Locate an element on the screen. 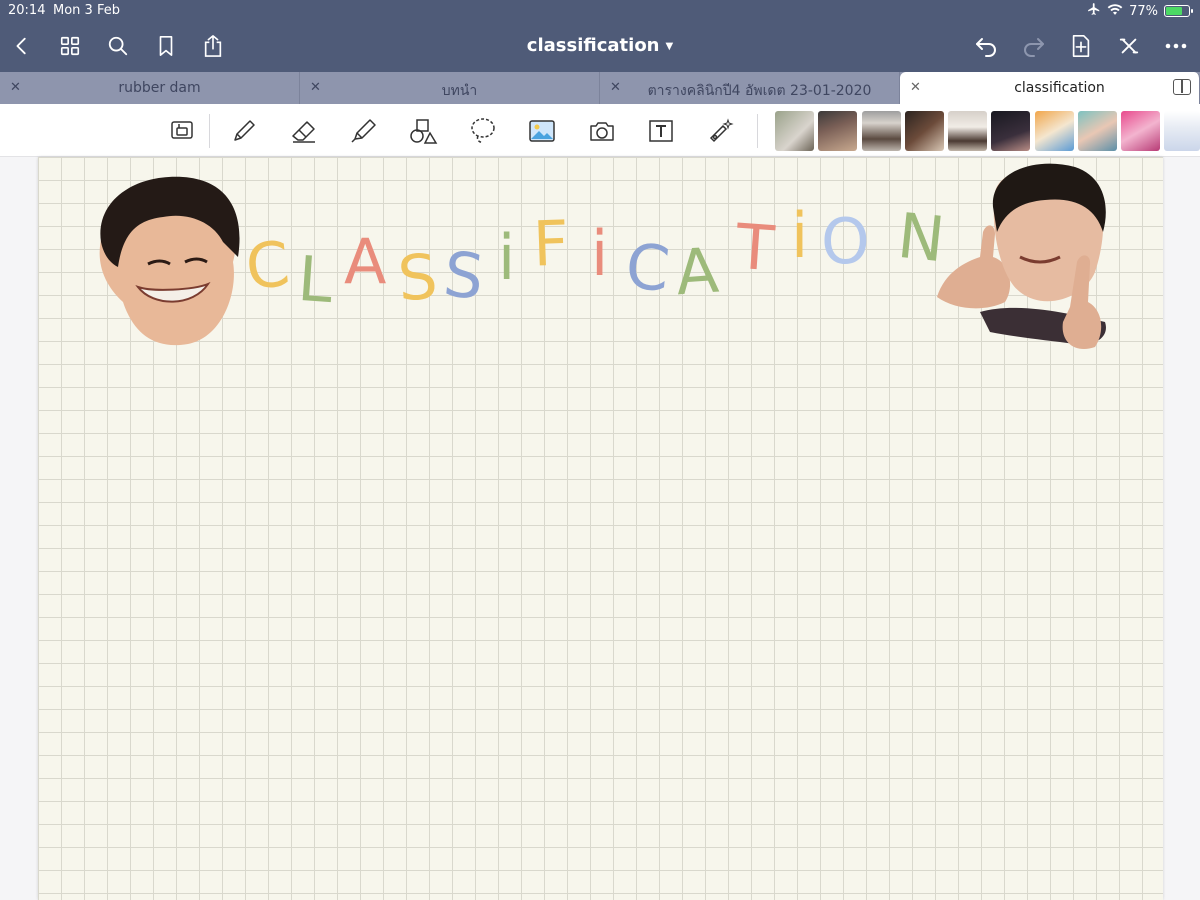  status-bar: 20:14 Mon 3 Feb 77% is located at coordinates (600, 11).